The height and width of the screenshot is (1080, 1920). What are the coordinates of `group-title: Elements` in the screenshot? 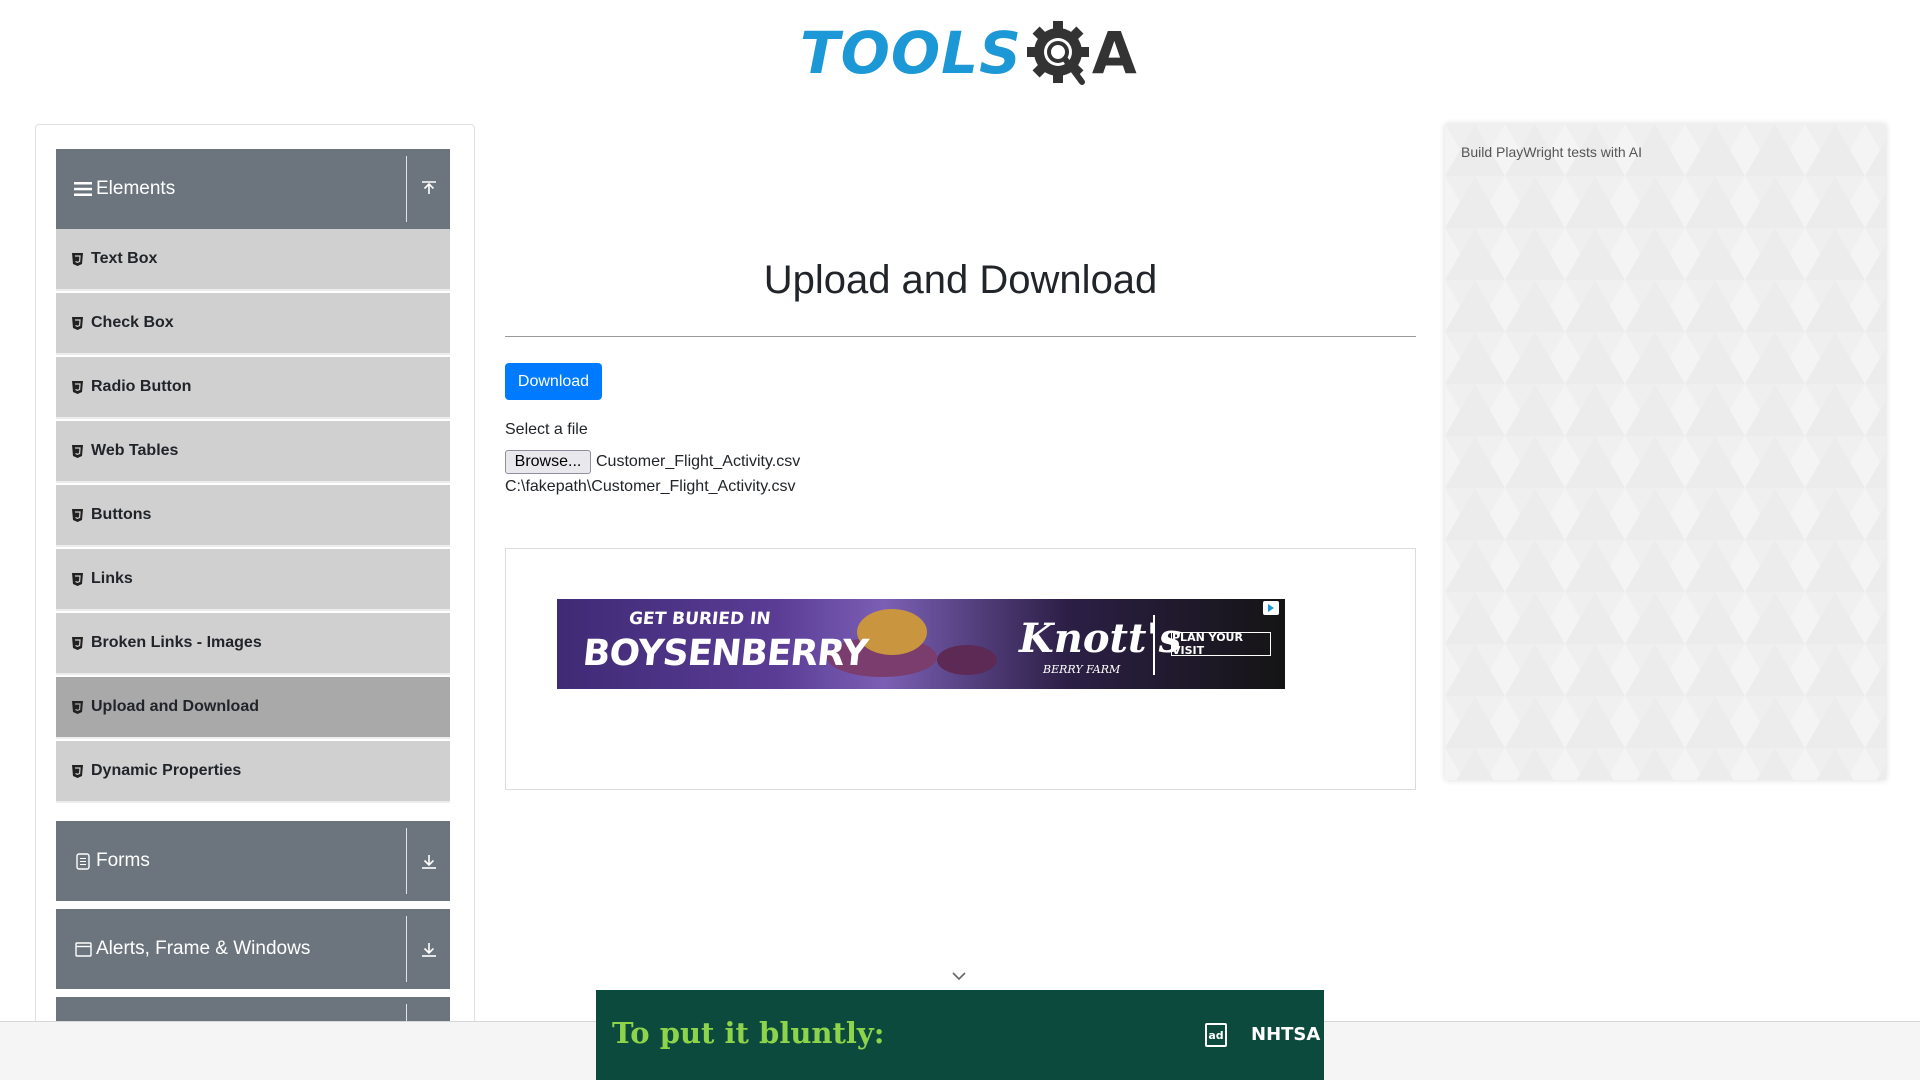 It's located at (136, 188).